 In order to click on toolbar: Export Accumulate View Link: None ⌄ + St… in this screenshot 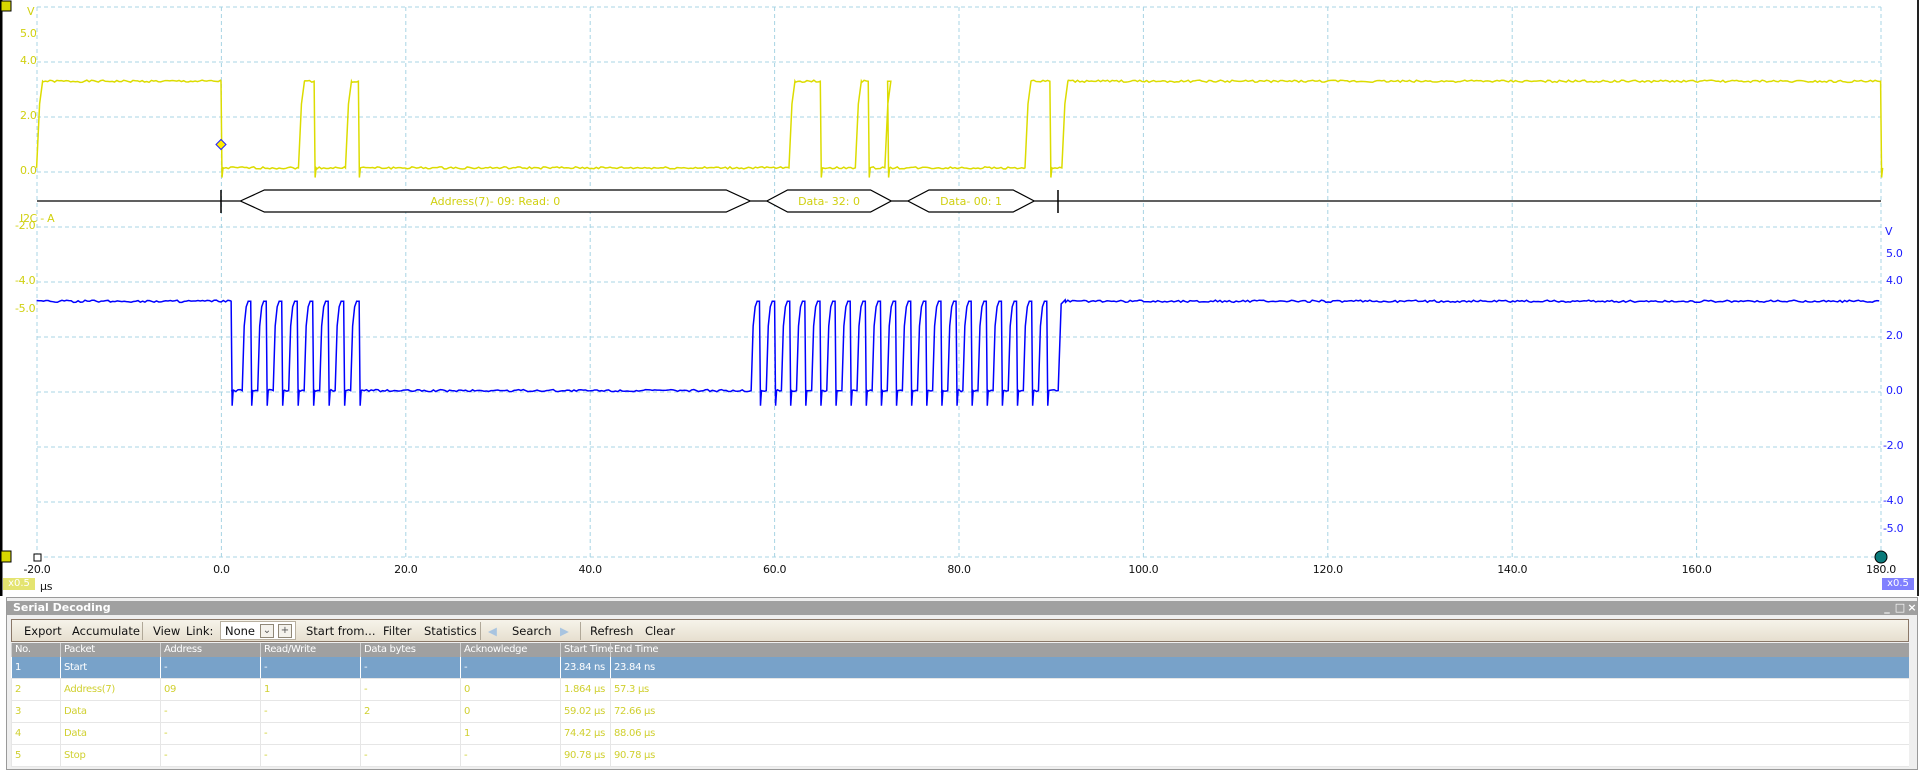, I will do `click(960, 630)`.